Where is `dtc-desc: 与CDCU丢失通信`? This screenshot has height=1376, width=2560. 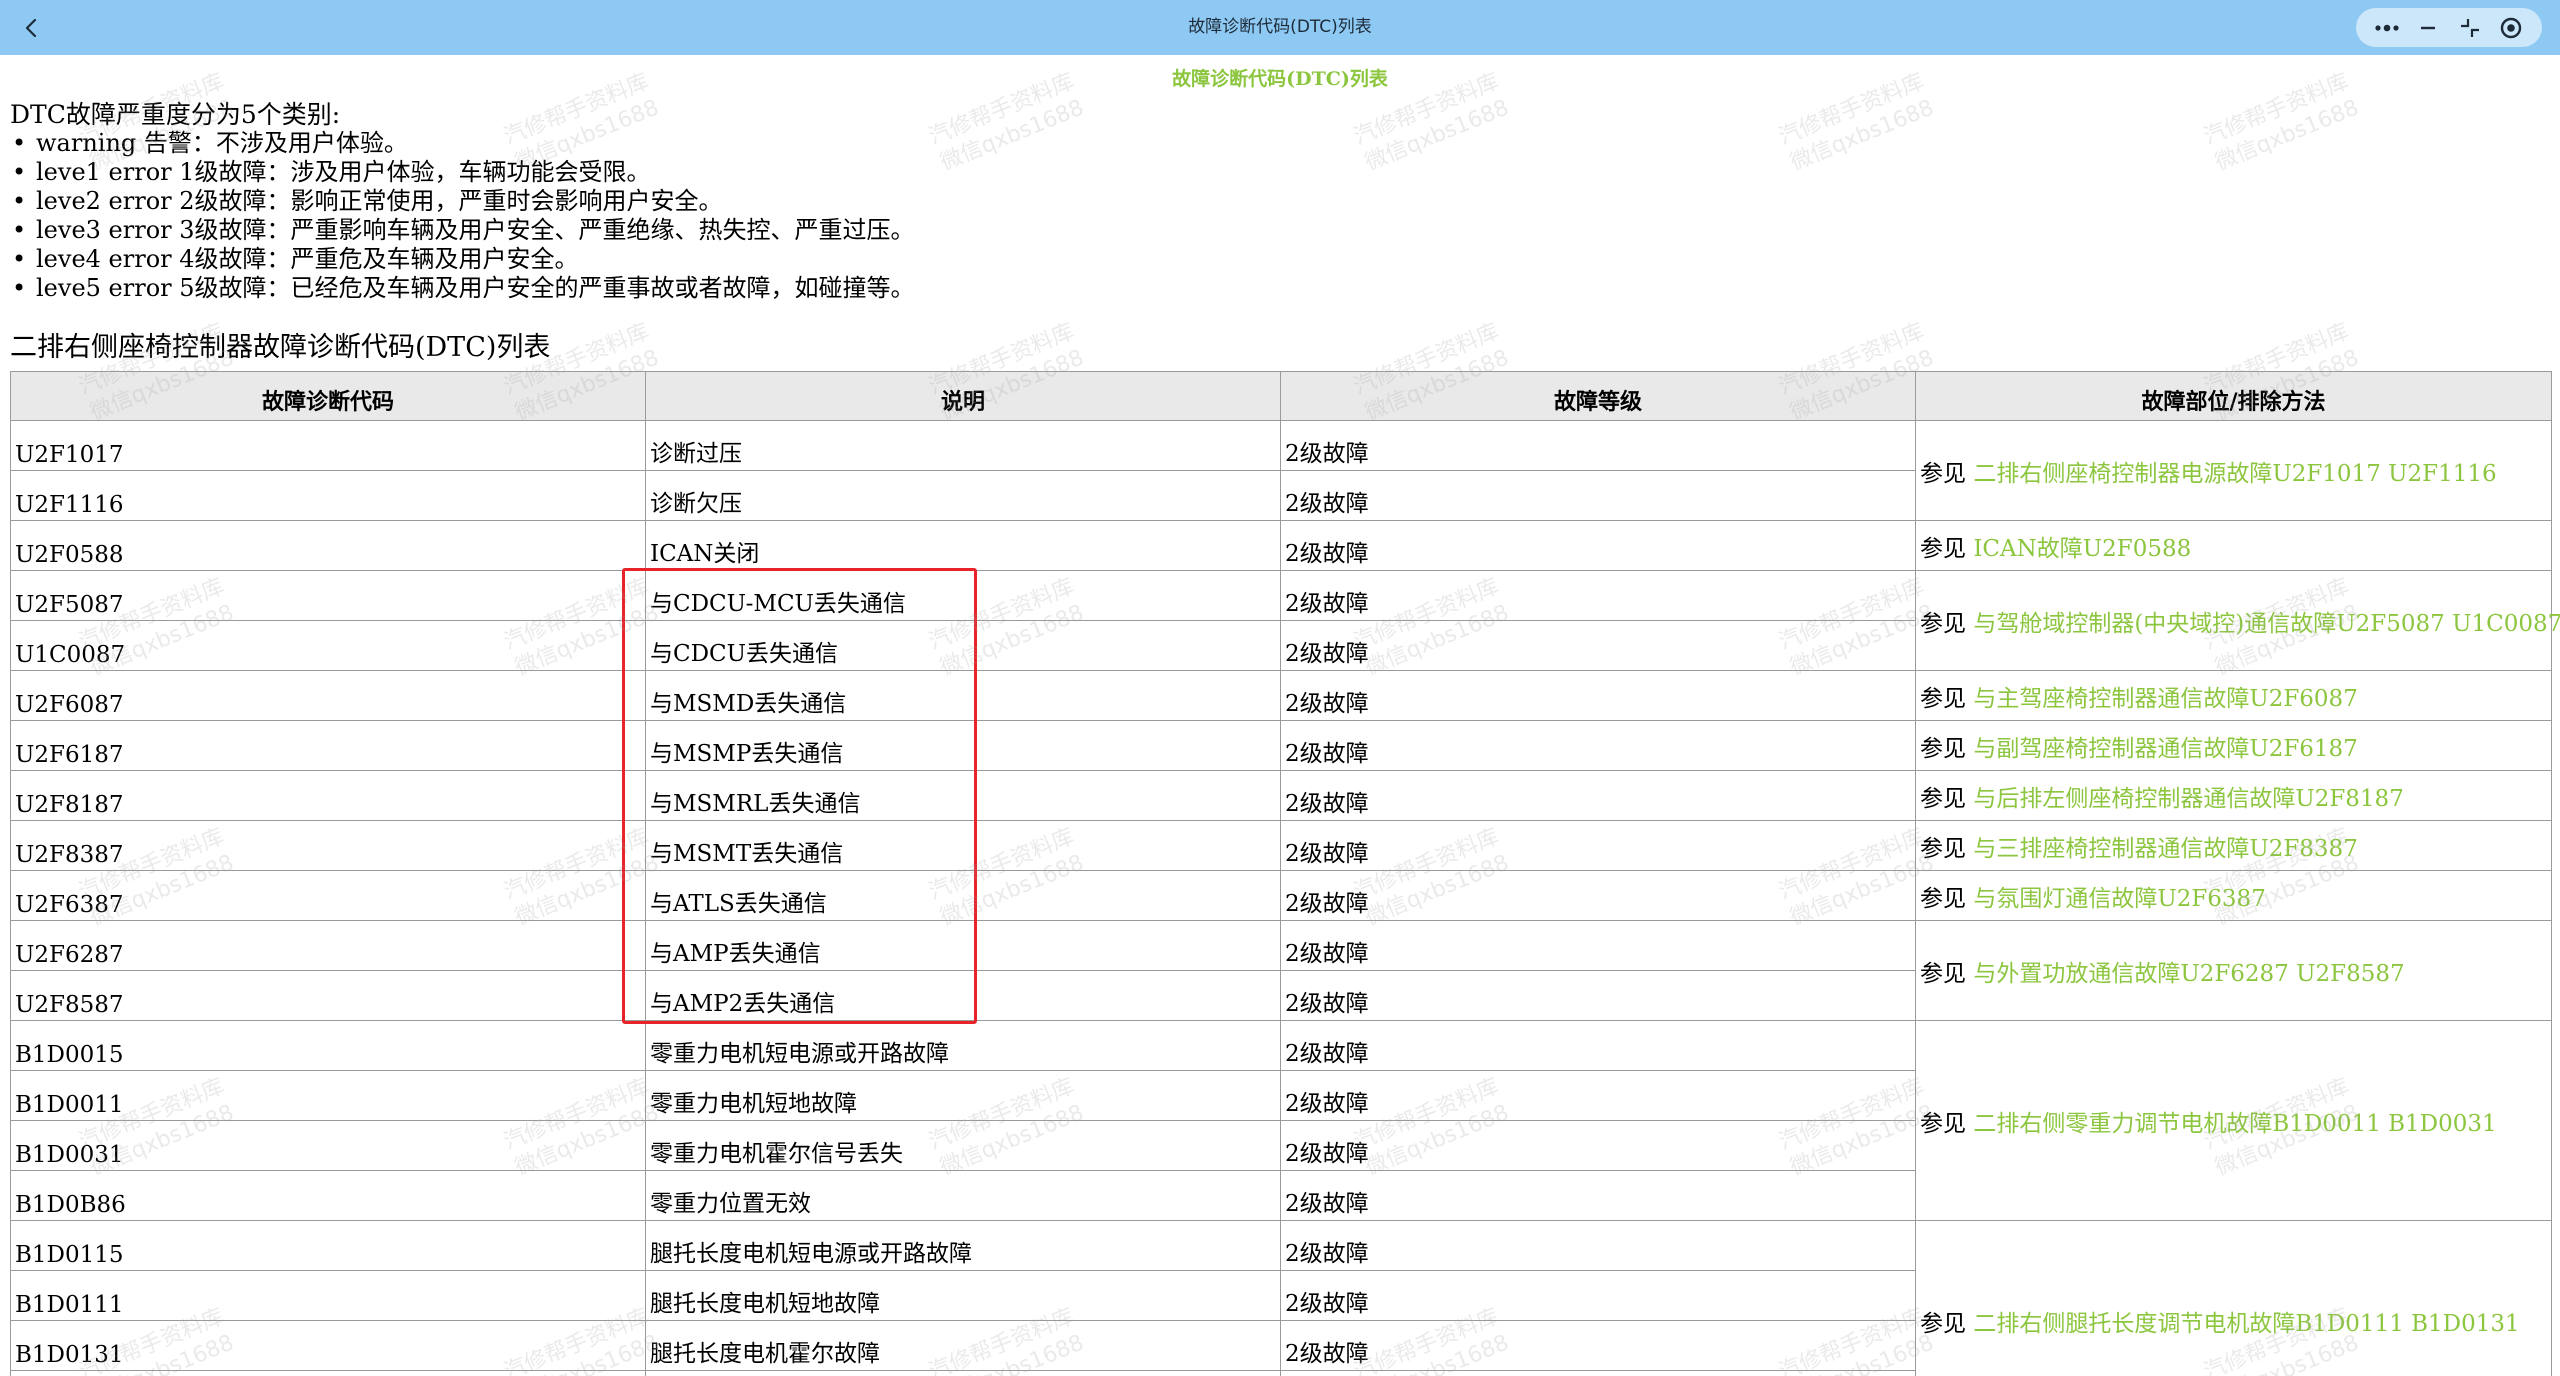 dtc-desc: 与CDCU丢失通信 is located at coordinates (963, 645).